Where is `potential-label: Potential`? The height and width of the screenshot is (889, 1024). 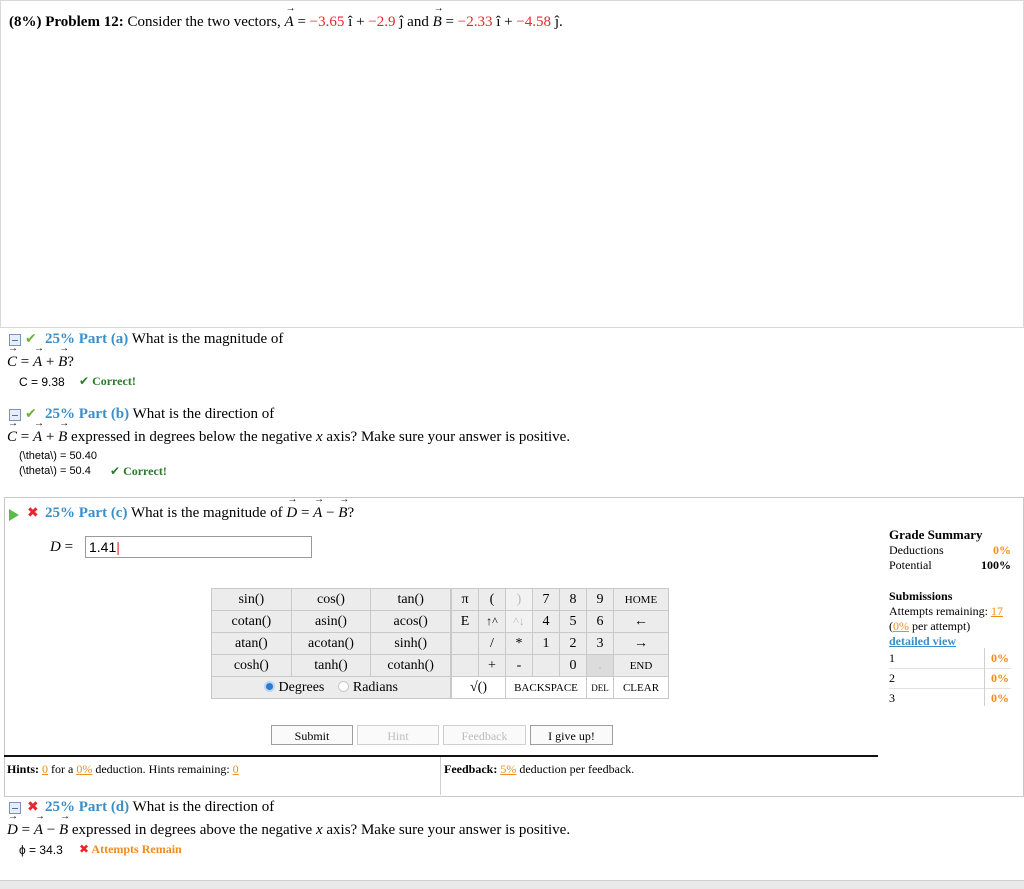 potential-label: Potential is located at coordinates (910, 565).